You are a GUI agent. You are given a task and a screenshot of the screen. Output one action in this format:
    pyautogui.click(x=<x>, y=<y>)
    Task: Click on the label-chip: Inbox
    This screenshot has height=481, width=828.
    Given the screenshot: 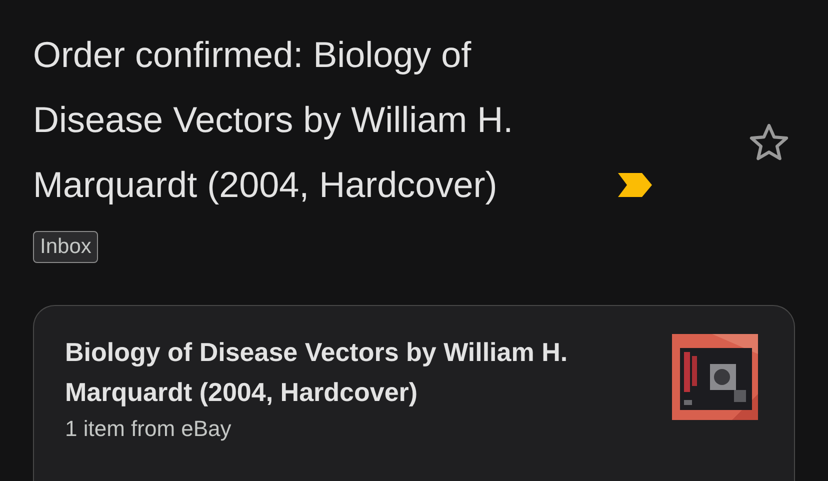 What is the action you would take?
    pyautogui.click(x=65, y=247)
    